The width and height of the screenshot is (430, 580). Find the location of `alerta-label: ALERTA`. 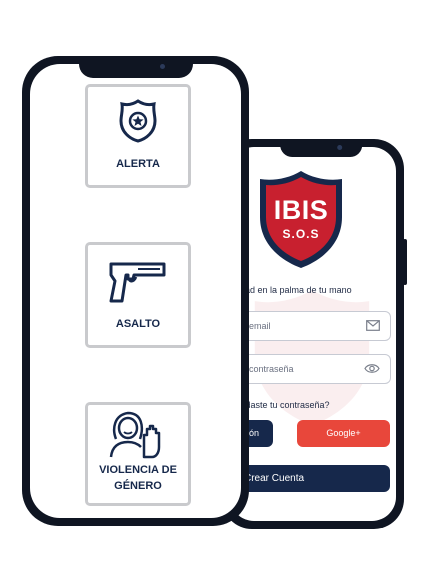

alerta-label: ALERTA is located at coordinates (138, 164).